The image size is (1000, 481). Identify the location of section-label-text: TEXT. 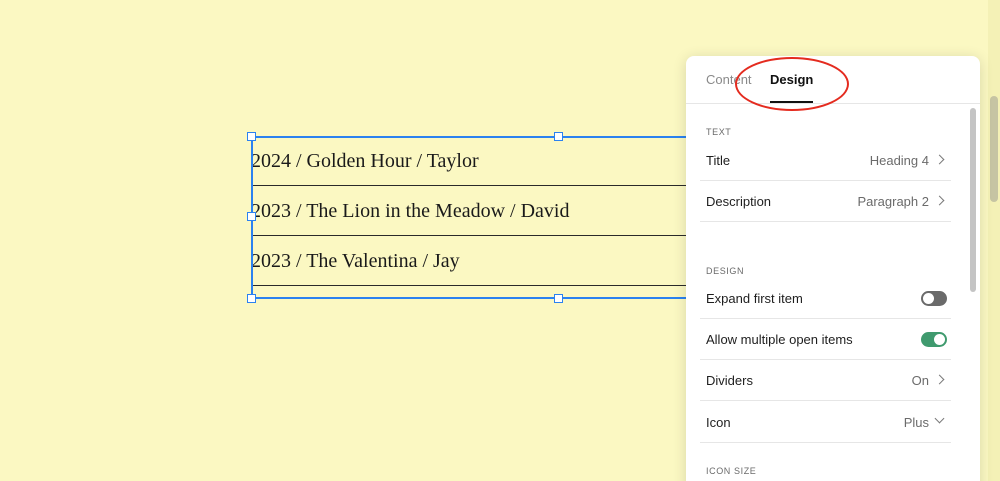
(719, 132).